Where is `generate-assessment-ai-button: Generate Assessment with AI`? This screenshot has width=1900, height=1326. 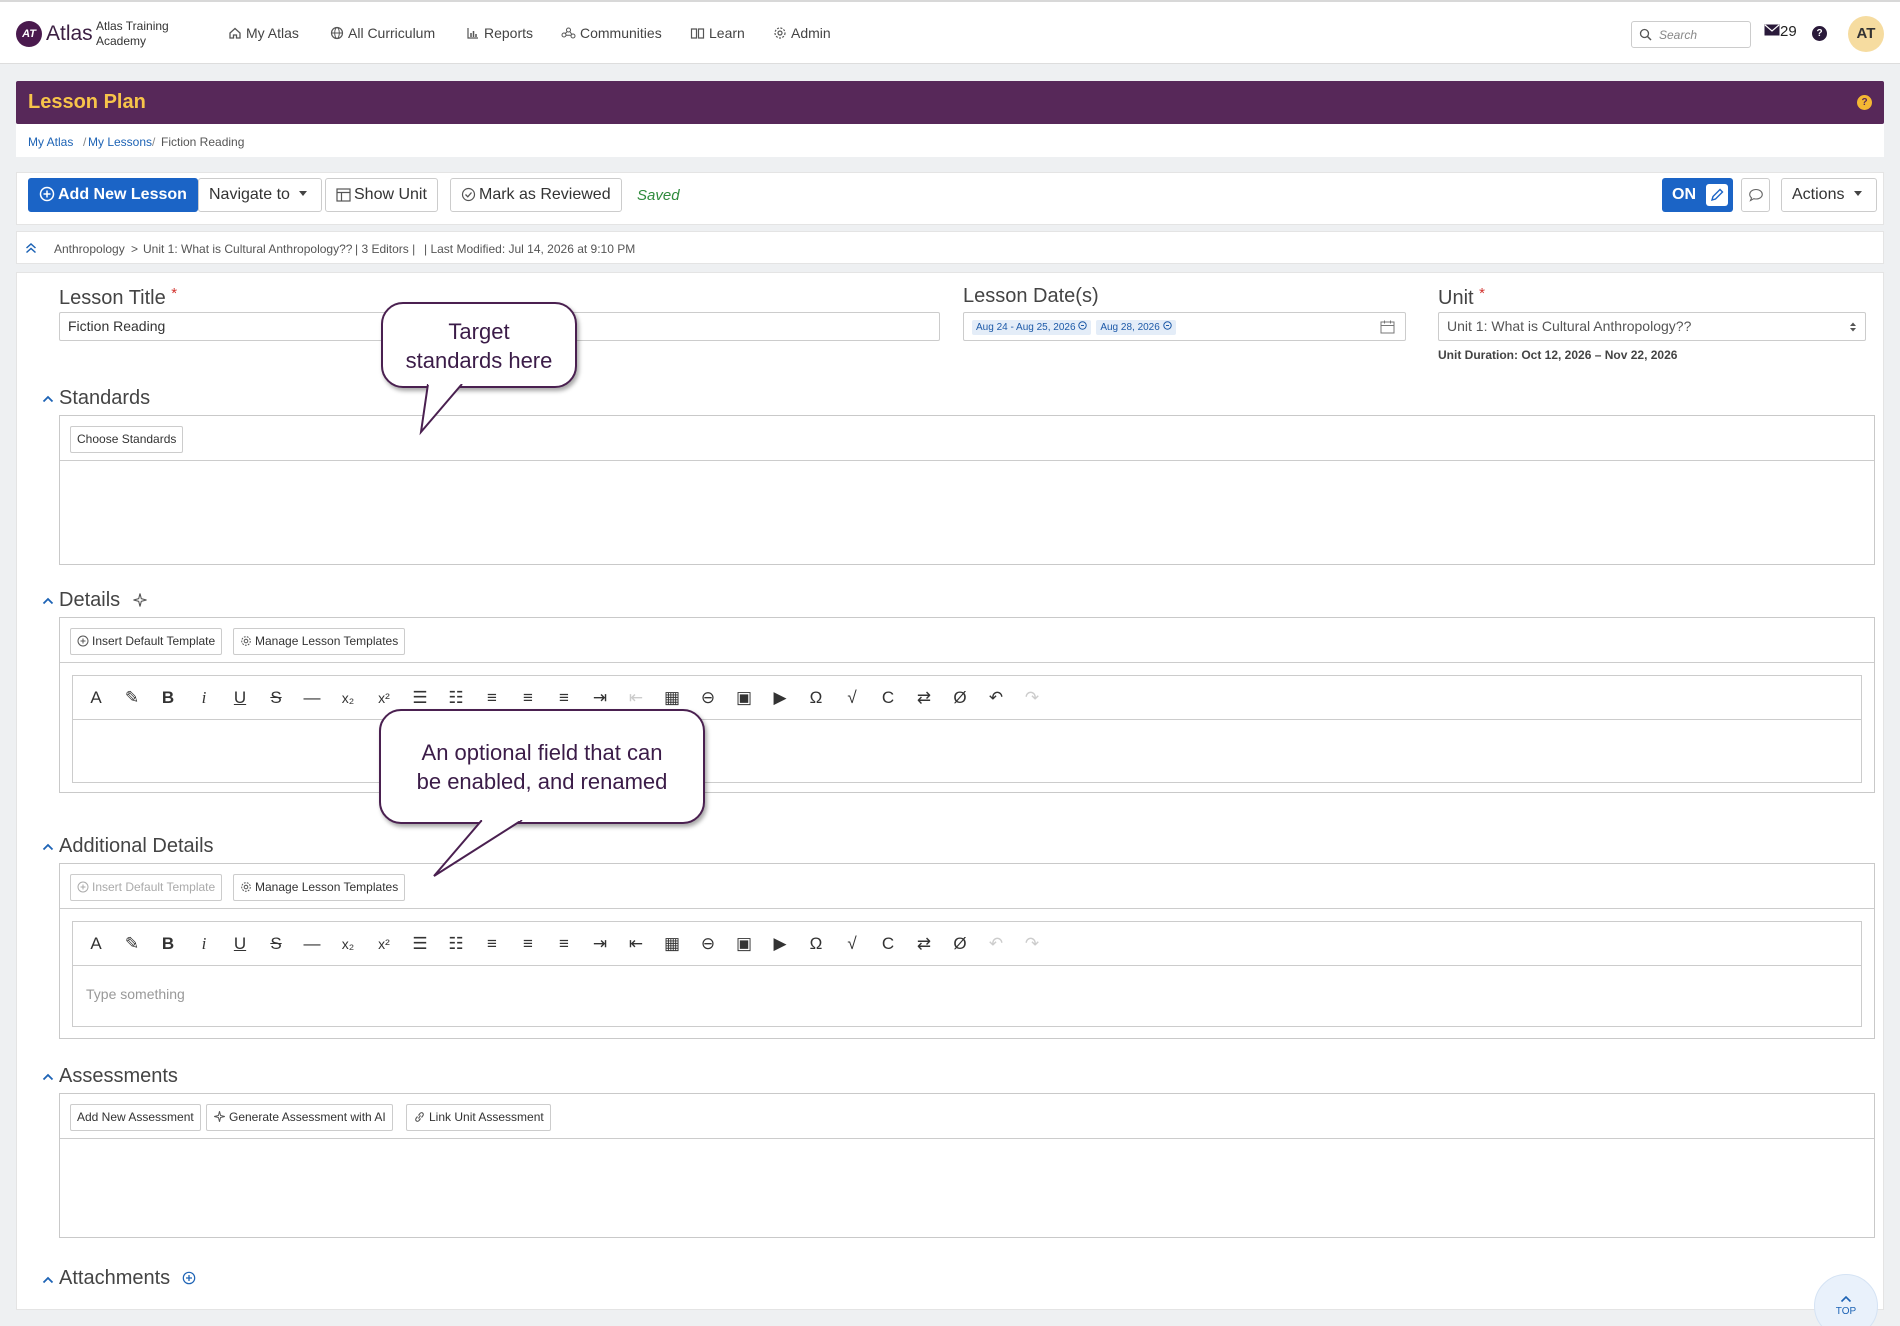 generate-assessment-ai-button: Generate Assessment with AI is located at coordinates (299, 1117).